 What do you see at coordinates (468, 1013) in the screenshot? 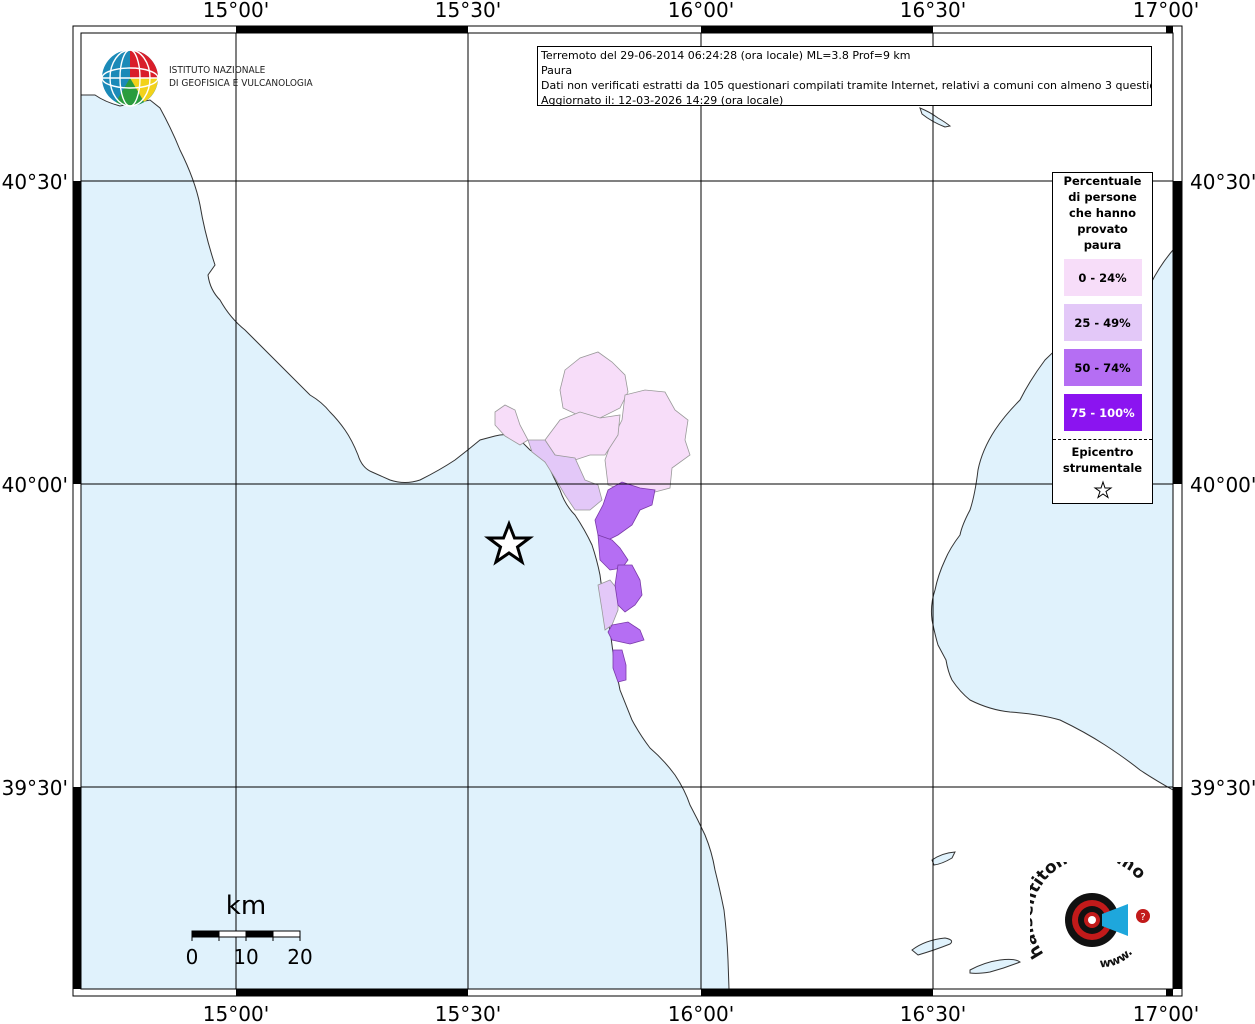
I see `bottom-tick-label: 15°30'` at bounding box center [468, 1013].